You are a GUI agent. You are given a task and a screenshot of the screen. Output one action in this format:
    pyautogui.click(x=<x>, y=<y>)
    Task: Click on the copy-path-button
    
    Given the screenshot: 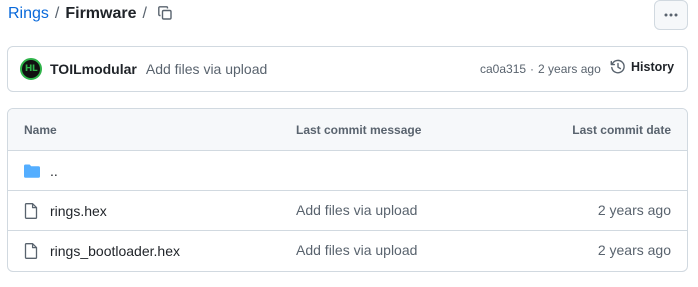 What is the action you would take?
    pyautogui.click(x=165, y=13)
    